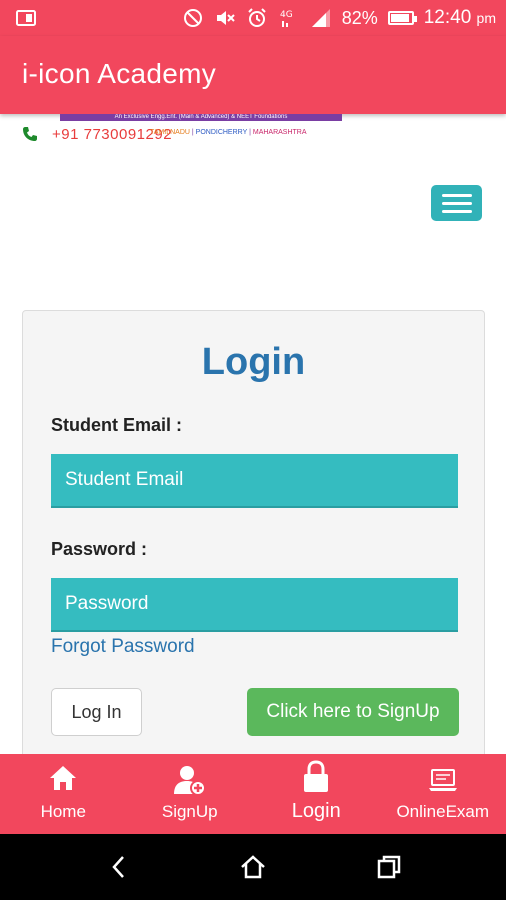  I want to click on login-button: Log In, so click(96, 712).